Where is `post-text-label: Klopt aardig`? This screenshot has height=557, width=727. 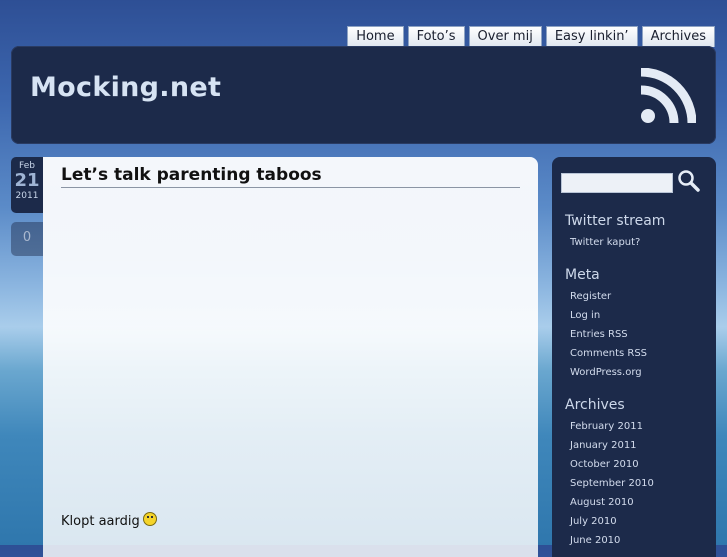
post-text-label: Klopt aardig is located at coordinates (100, 521).